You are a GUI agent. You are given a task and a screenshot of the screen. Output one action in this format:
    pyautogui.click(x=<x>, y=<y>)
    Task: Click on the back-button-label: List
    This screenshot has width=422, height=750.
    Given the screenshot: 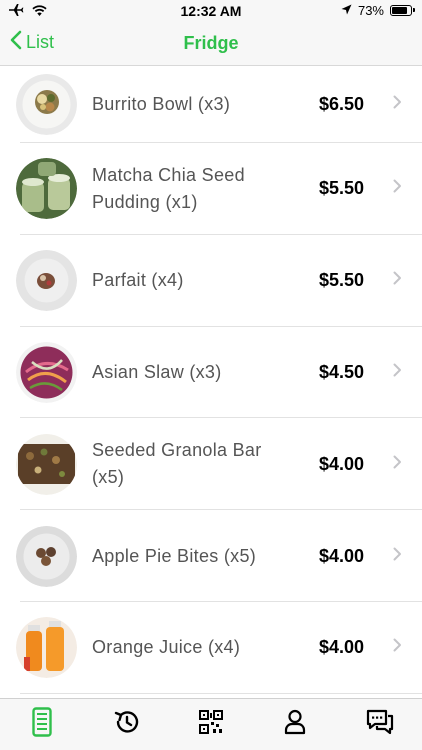 What is the action you would take?
    pyautogui.click(x=40, y=42)
    